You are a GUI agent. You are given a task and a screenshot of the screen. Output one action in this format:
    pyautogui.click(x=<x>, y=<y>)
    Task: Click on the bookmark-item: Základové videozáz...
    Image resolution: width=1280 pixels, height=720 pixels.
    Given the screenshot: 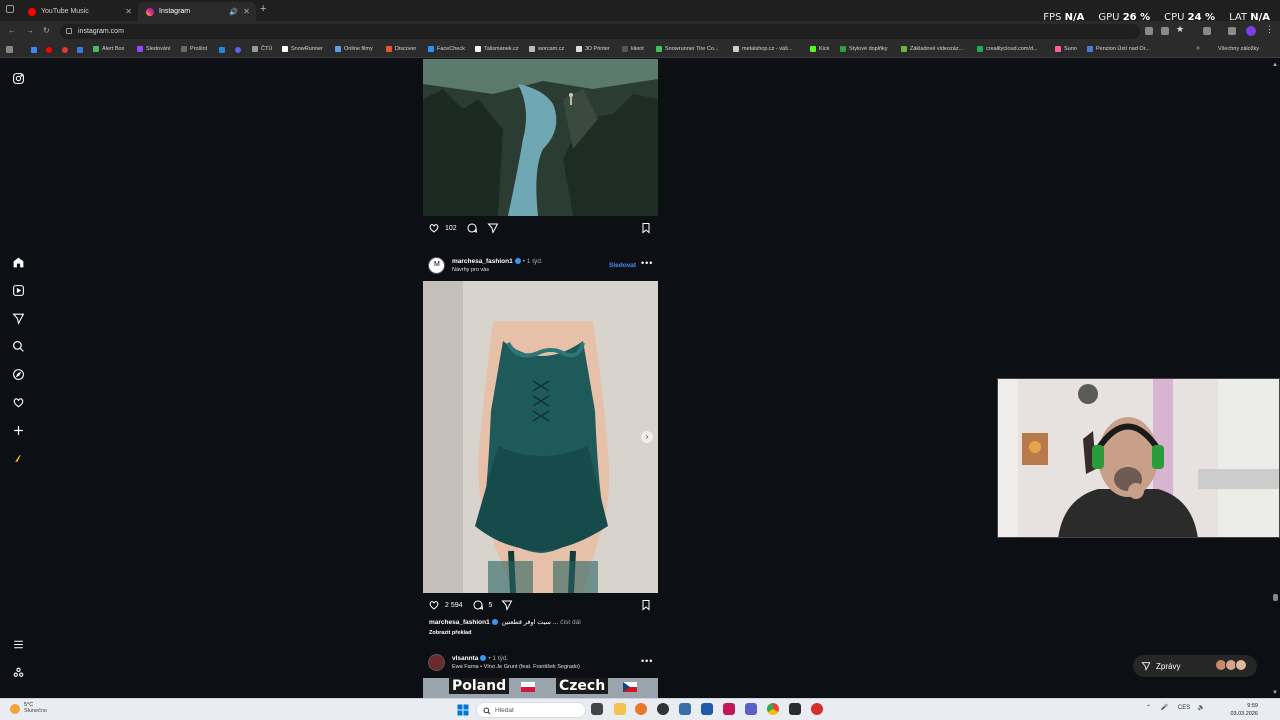 What is the action you would take?
    pyautogui.click(x=932, y=49)
    